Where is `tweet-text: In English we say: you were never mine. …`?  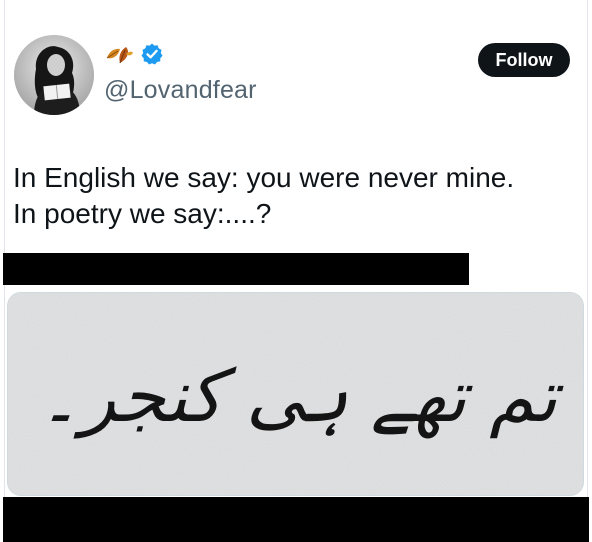 tweet-text: In English we say: you were never mine. … is located at coordinates (293, 196).